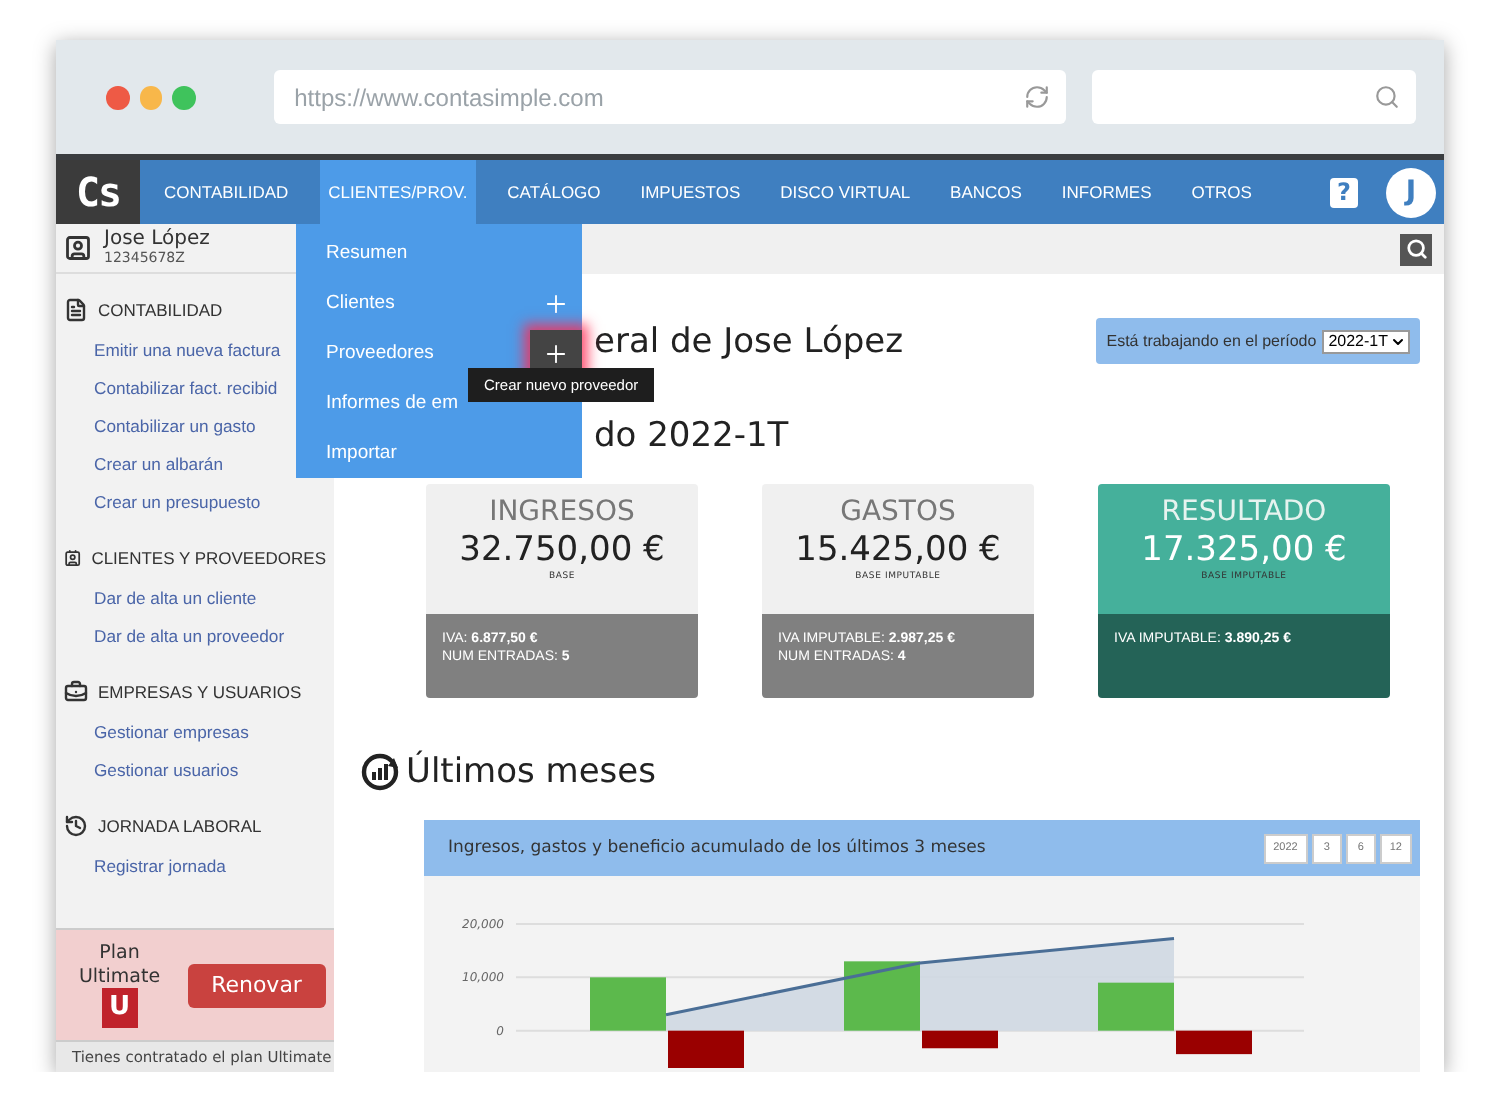 The height and width of the screenshot is (1104, 1500). I want to click on period-select: 2022-1T, so click(1366, 341).